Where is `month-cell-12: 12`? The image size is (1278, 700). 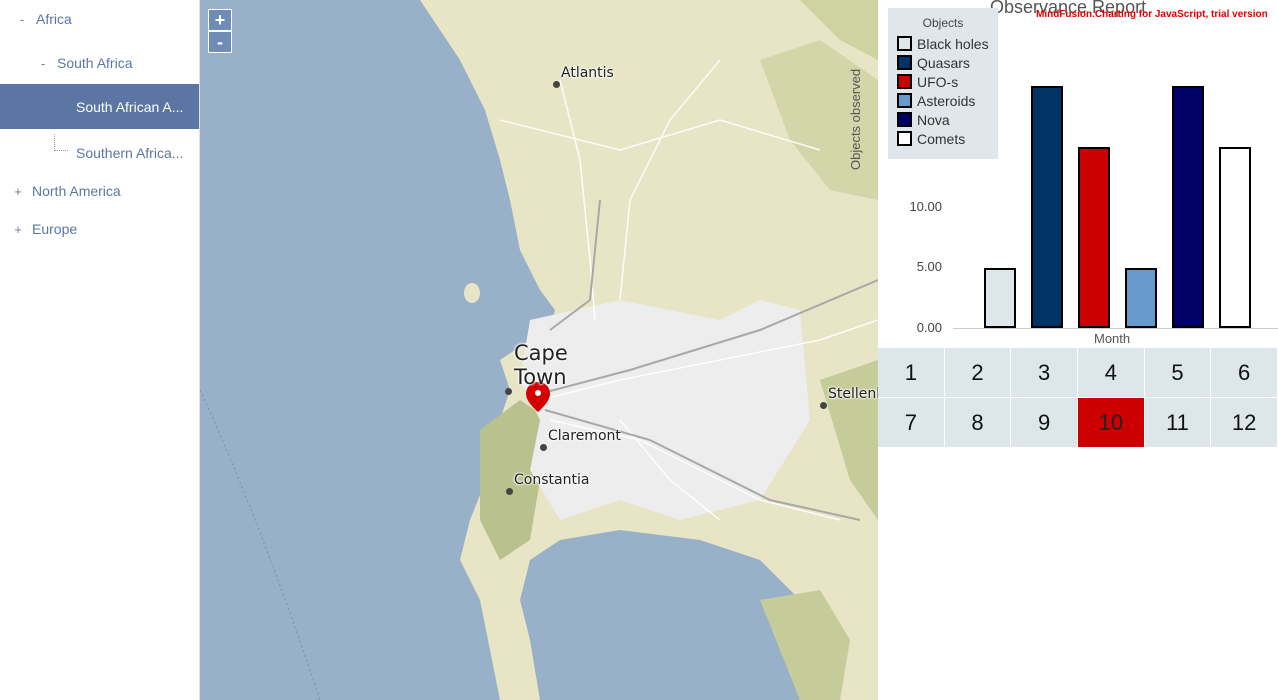
month-cell-12: 12 is located at coordinates (1244, 423).